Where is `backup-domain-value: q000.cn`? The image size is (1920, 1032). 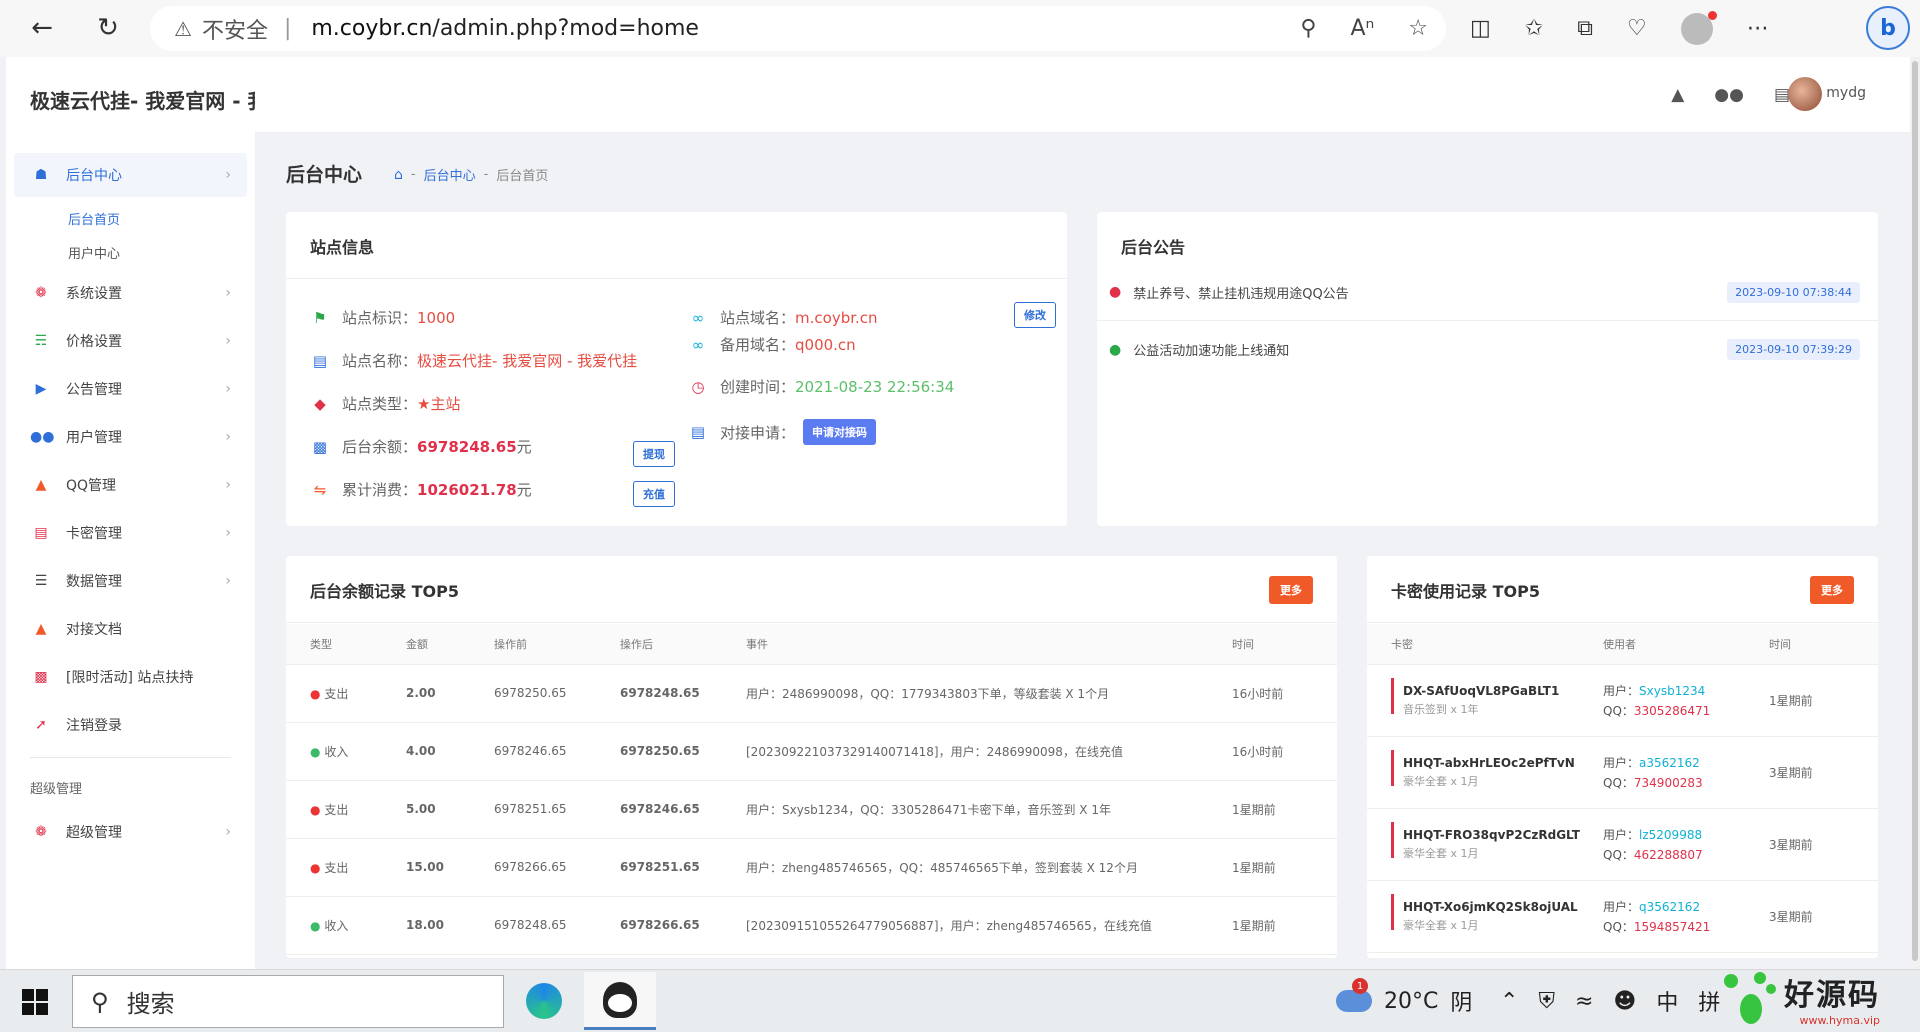 backup-domain-value: q000.cn is located at coordinates (825, 345).